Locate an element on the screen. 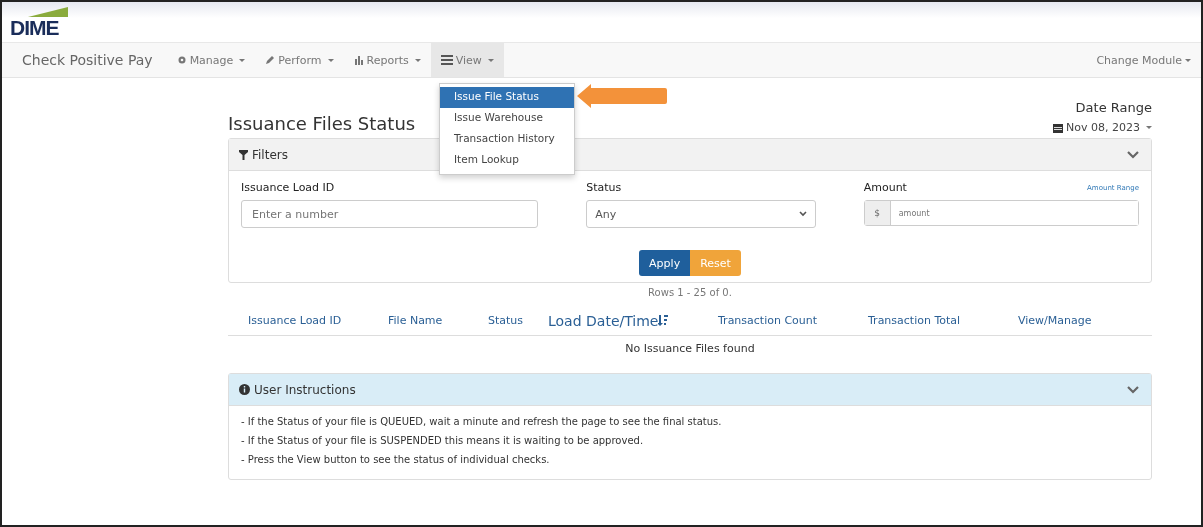 The height and width of the screenshot is (527, 1203). nav-label: Perform is located at coordinates (300, 60).